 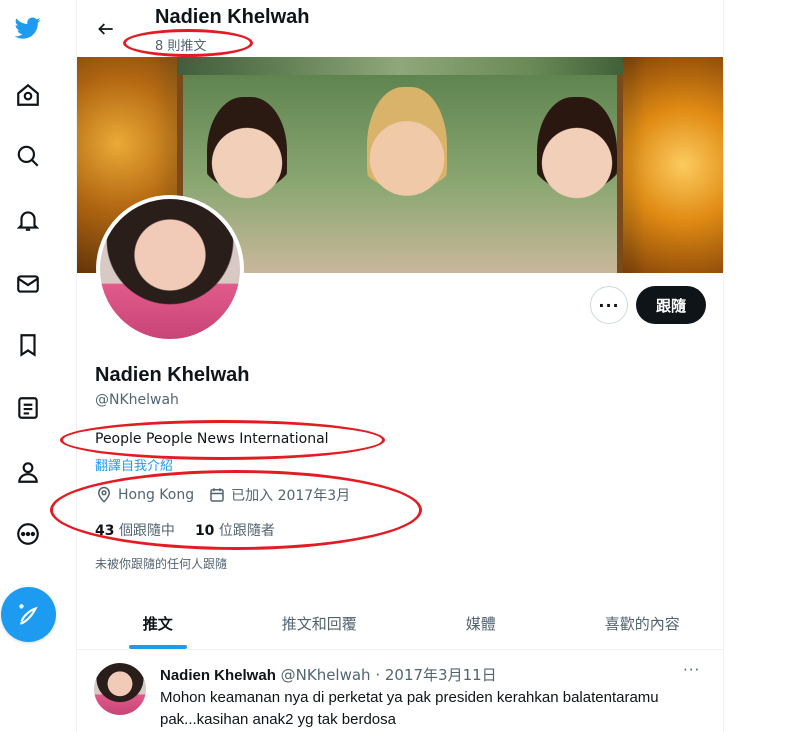 I want to click on profile-handle: @NKhelwah, so click(x=137, y=400).